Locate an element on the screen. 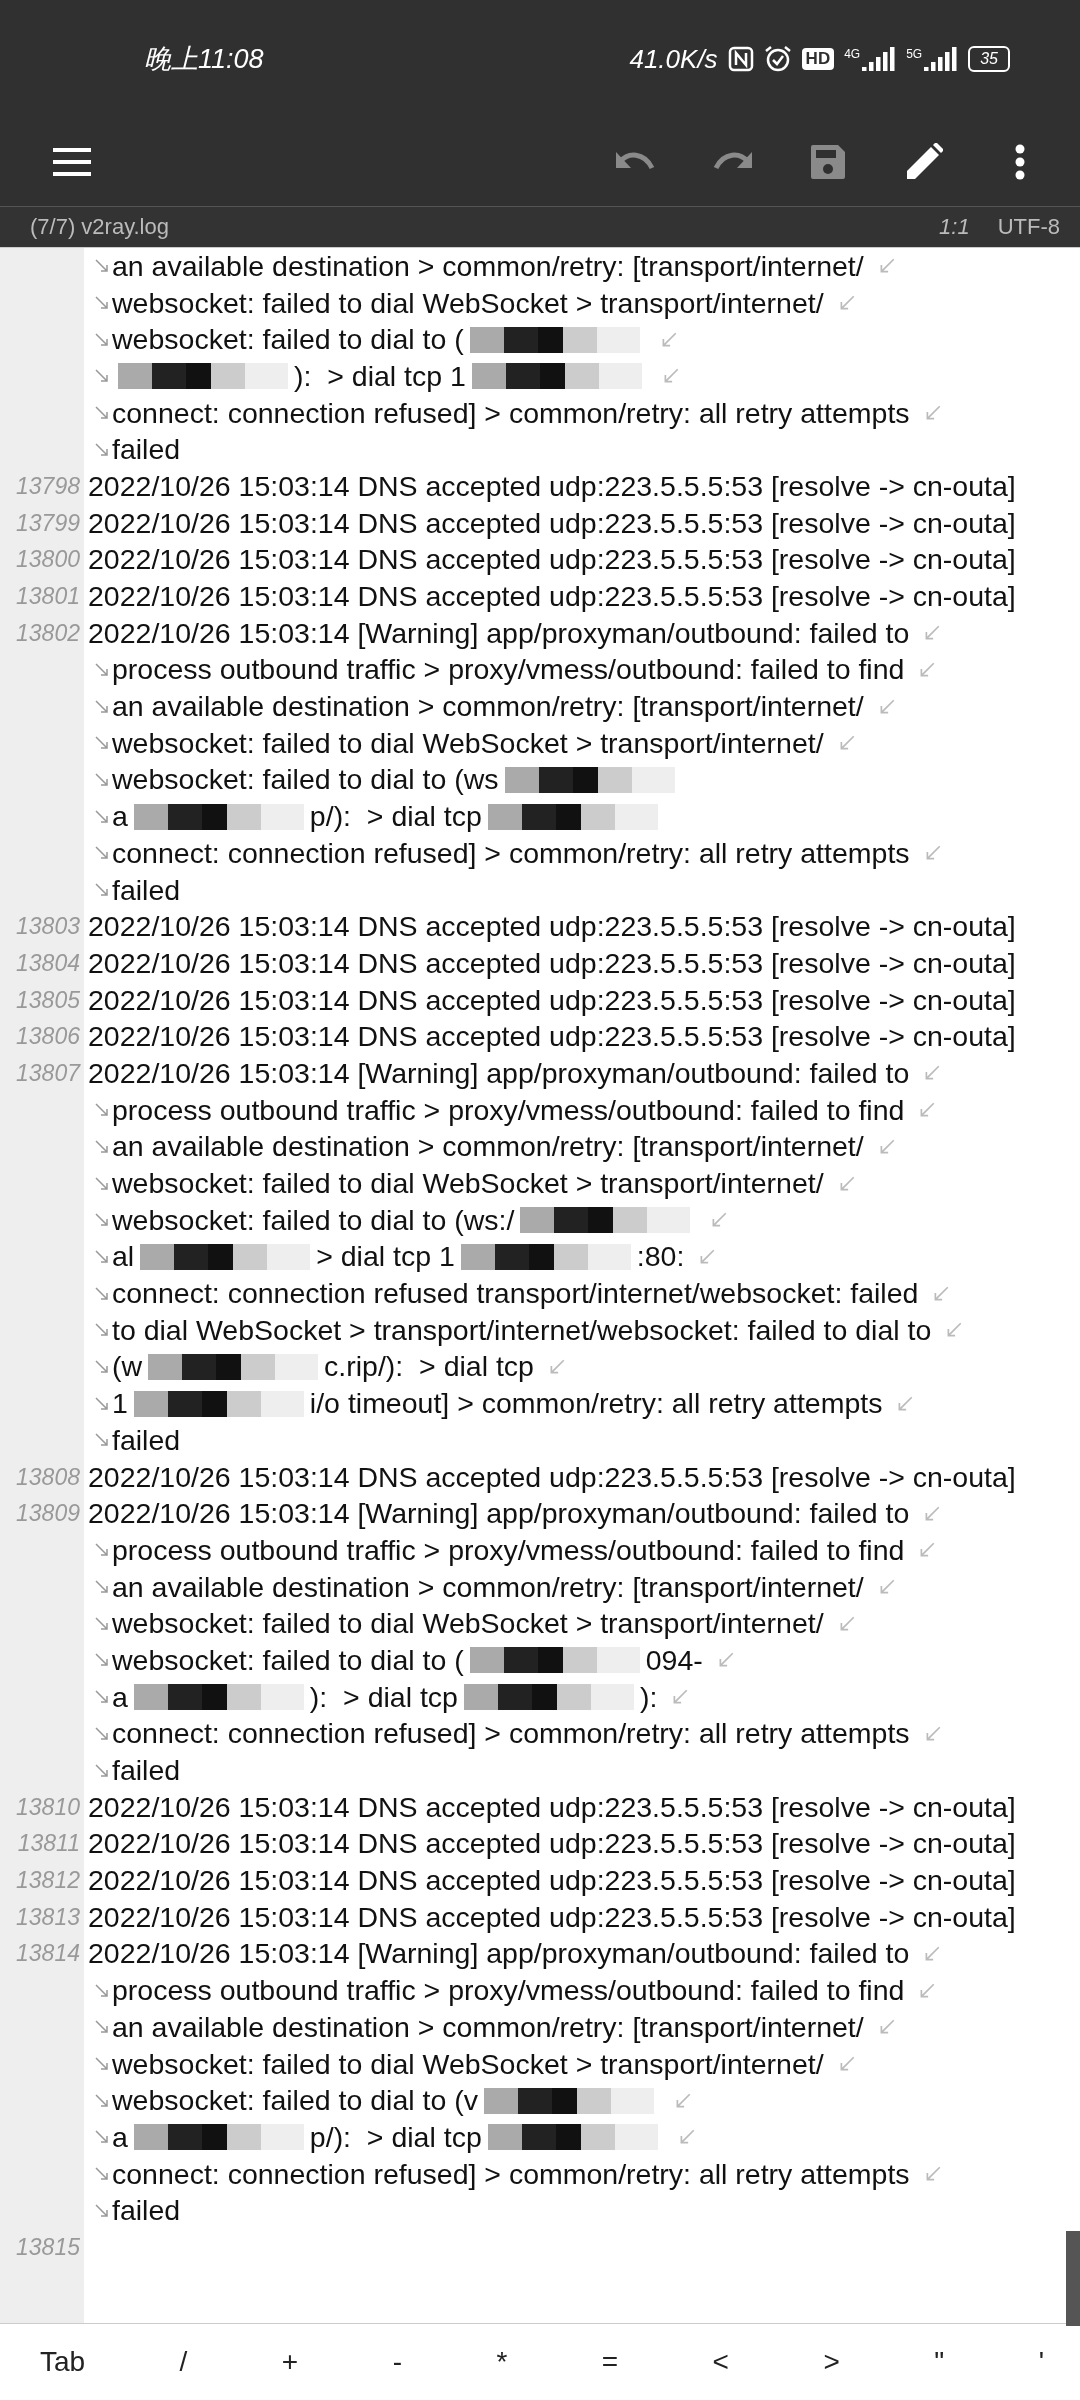 The width and height of the screenshot is (1080, 2400). log-text: i/o timeout] > common/retry: all retry attempts is located at coordinates (596, 1404).